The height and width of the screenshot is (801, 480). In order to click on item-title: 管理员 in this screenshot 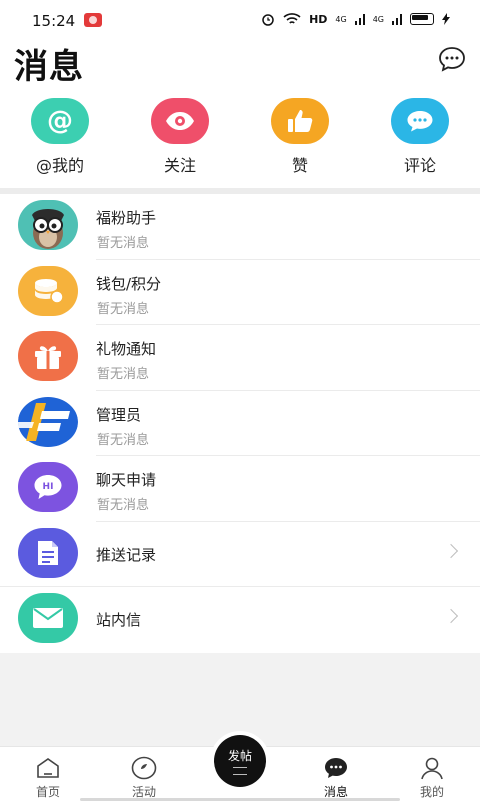, I will do `click(119, 414)`.